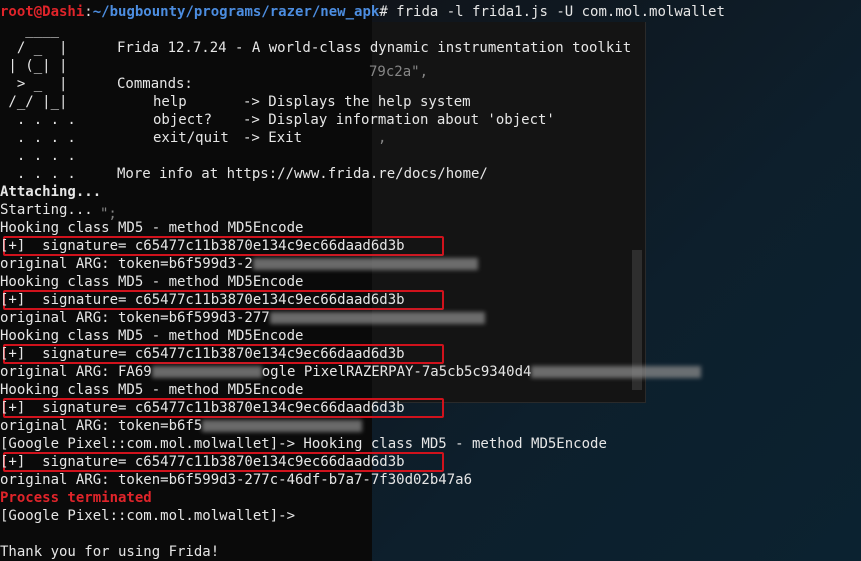  What do you see at coordinates (126, 264) in the screenshot?
I see `arg-text: original ARG: token=b6f599d3-2` at bounding box center [126, 264].